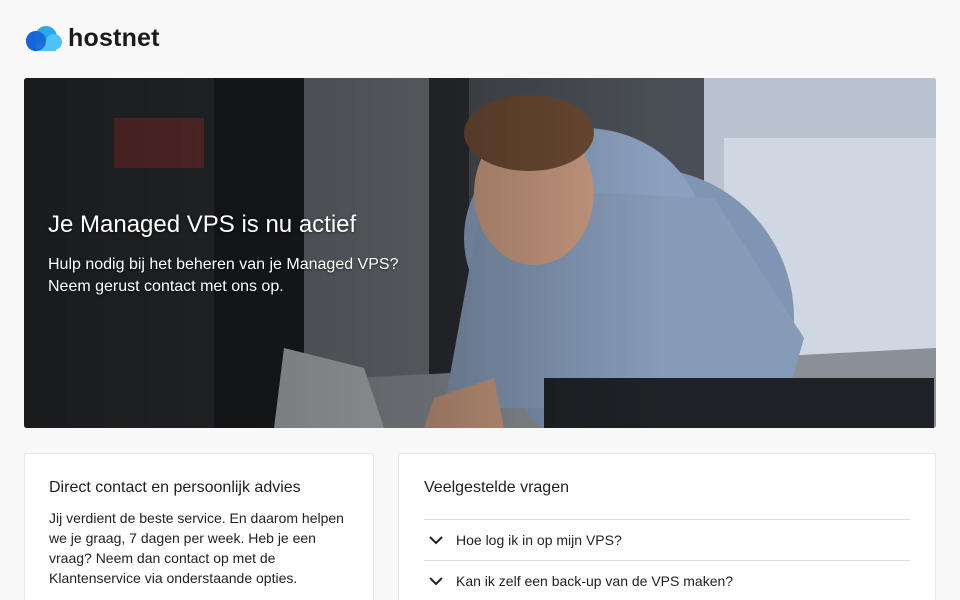  Describe the element at coordinates (539, 540) in the screenshot. I see `faq-question: Hoe log ik in op mijn VPS?` at that location.